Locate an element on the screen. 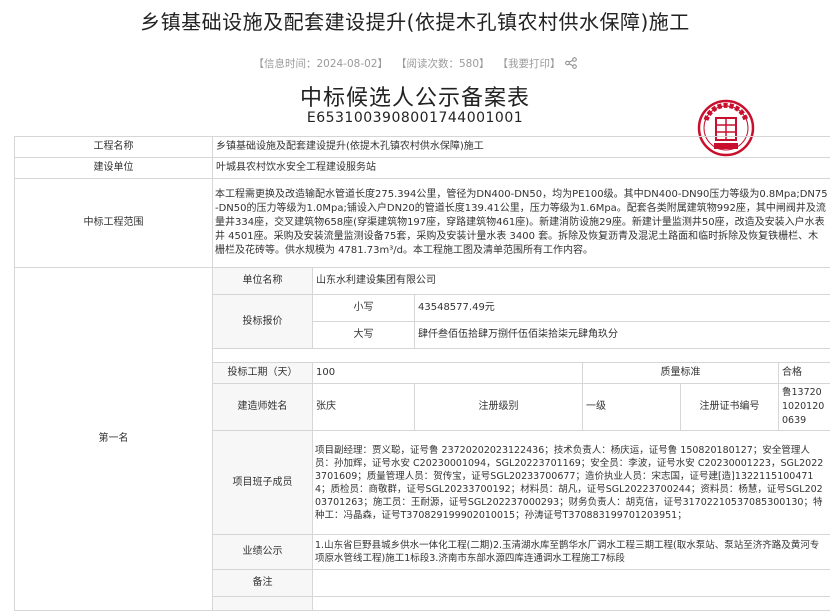  price-big-label: 大写 is located at coordinates (364, 335).